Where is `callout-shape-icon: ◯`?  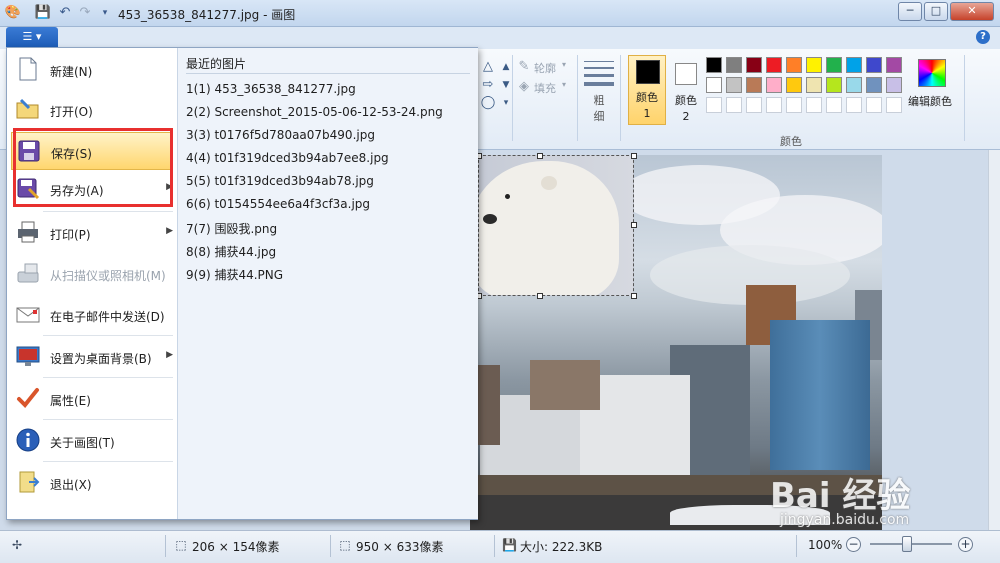 callout-shape-icon: ◯ is located at coordinates (488, 103).